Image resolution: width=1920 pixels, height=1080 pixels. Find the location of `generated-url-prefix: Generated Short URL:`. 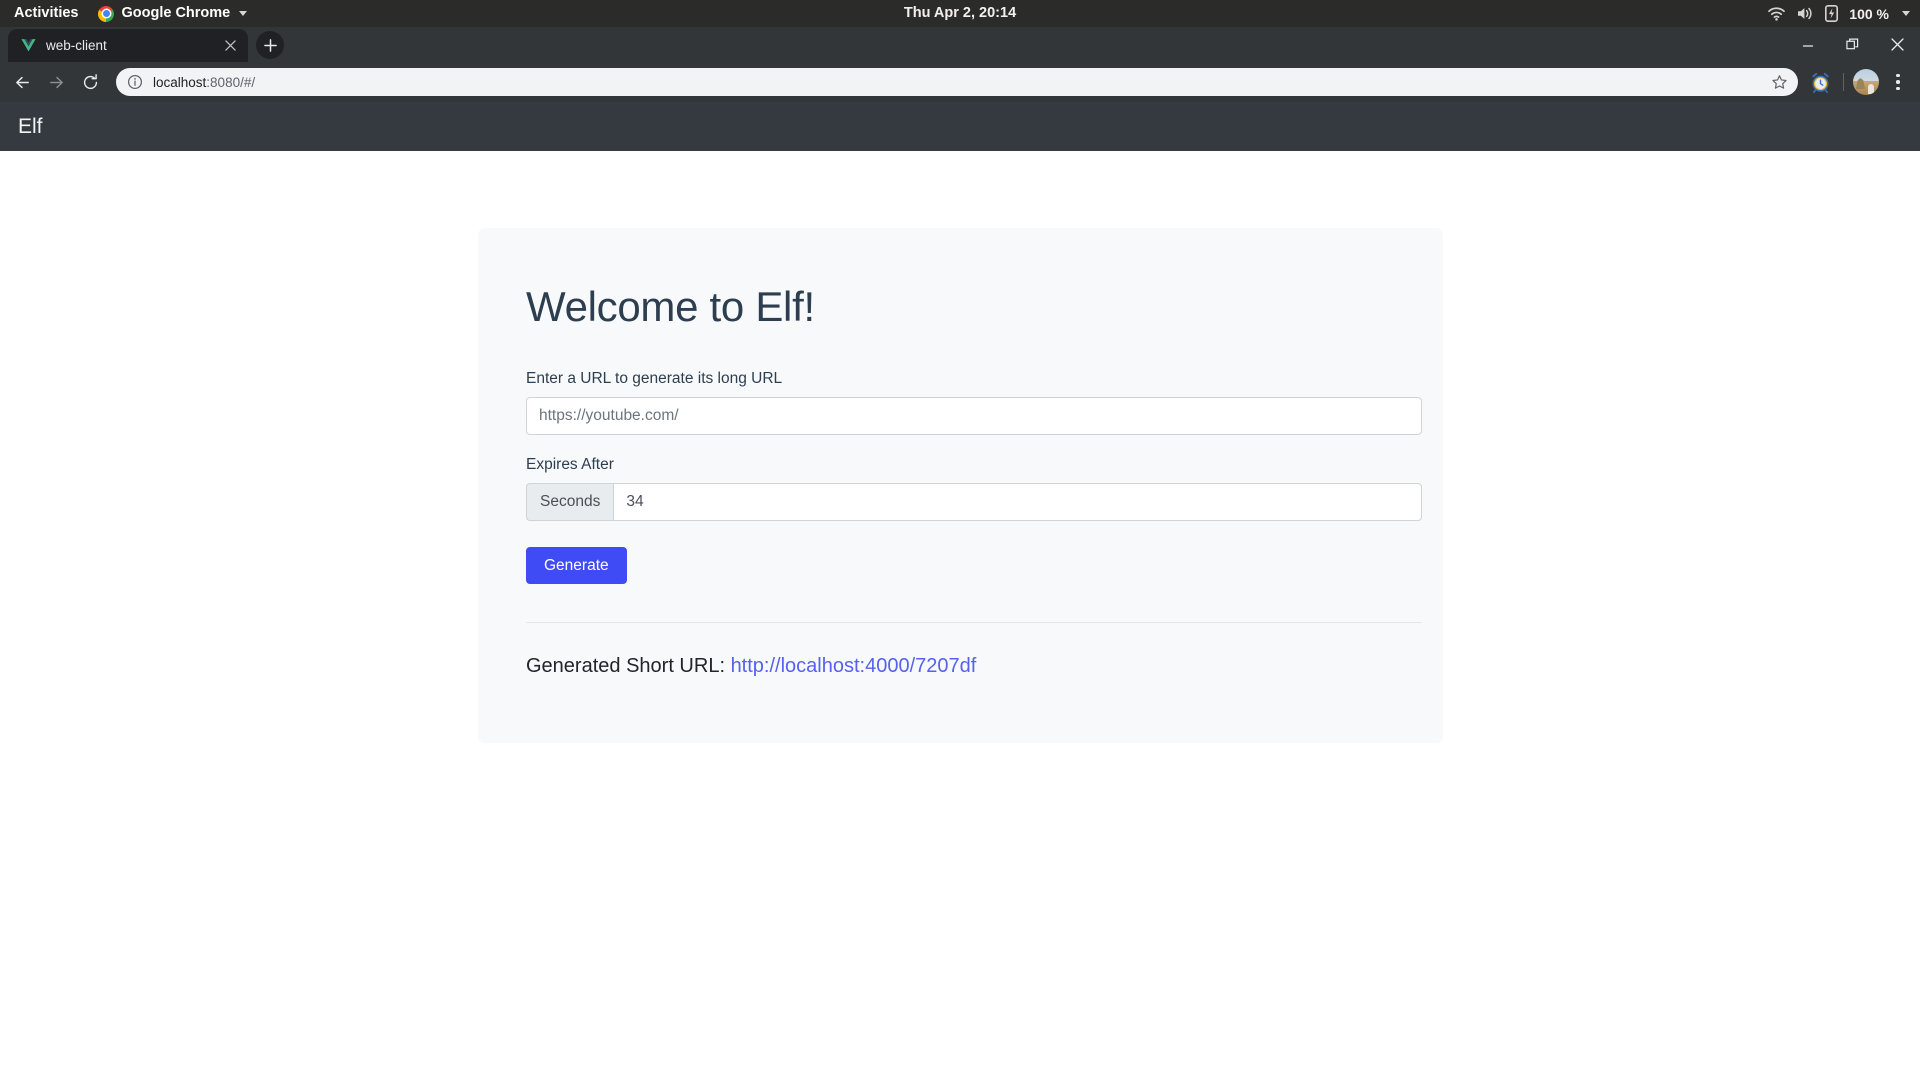

generated-url-prefix: Generated Short URL: is located at coordinates (625, 666).